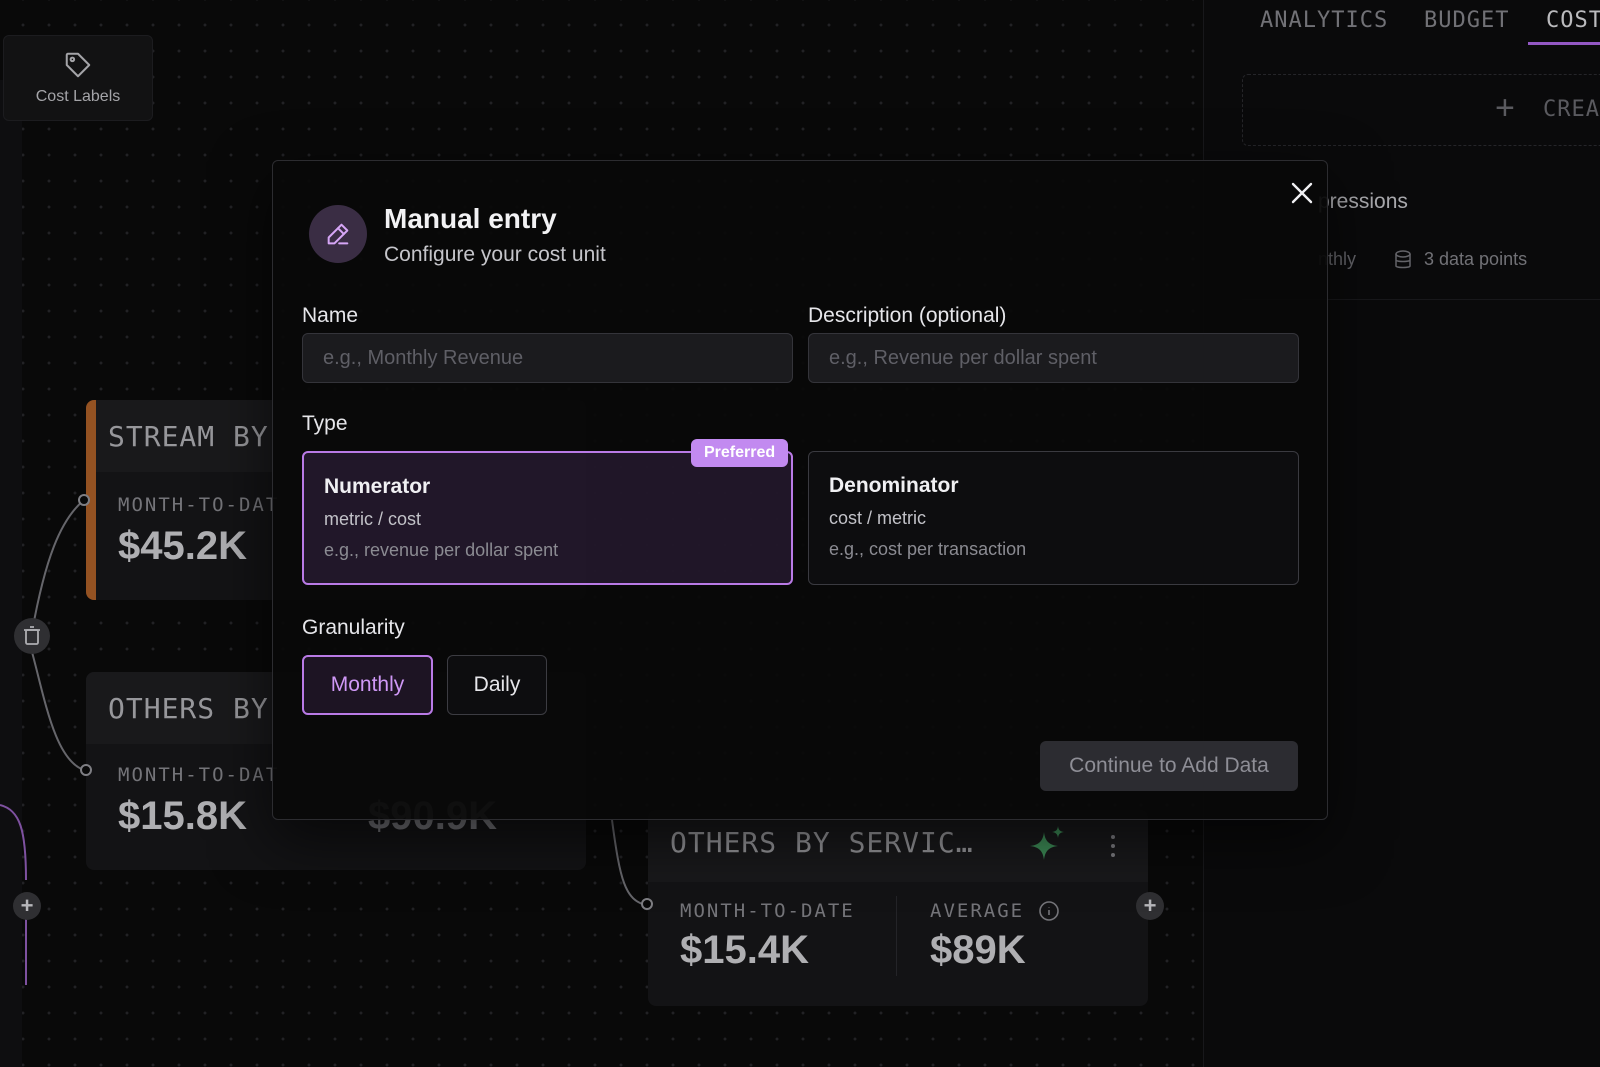  Describe the element at coordinates (470, 218) in the screenshot. I see `dialog-title: Manual entry` at that location.